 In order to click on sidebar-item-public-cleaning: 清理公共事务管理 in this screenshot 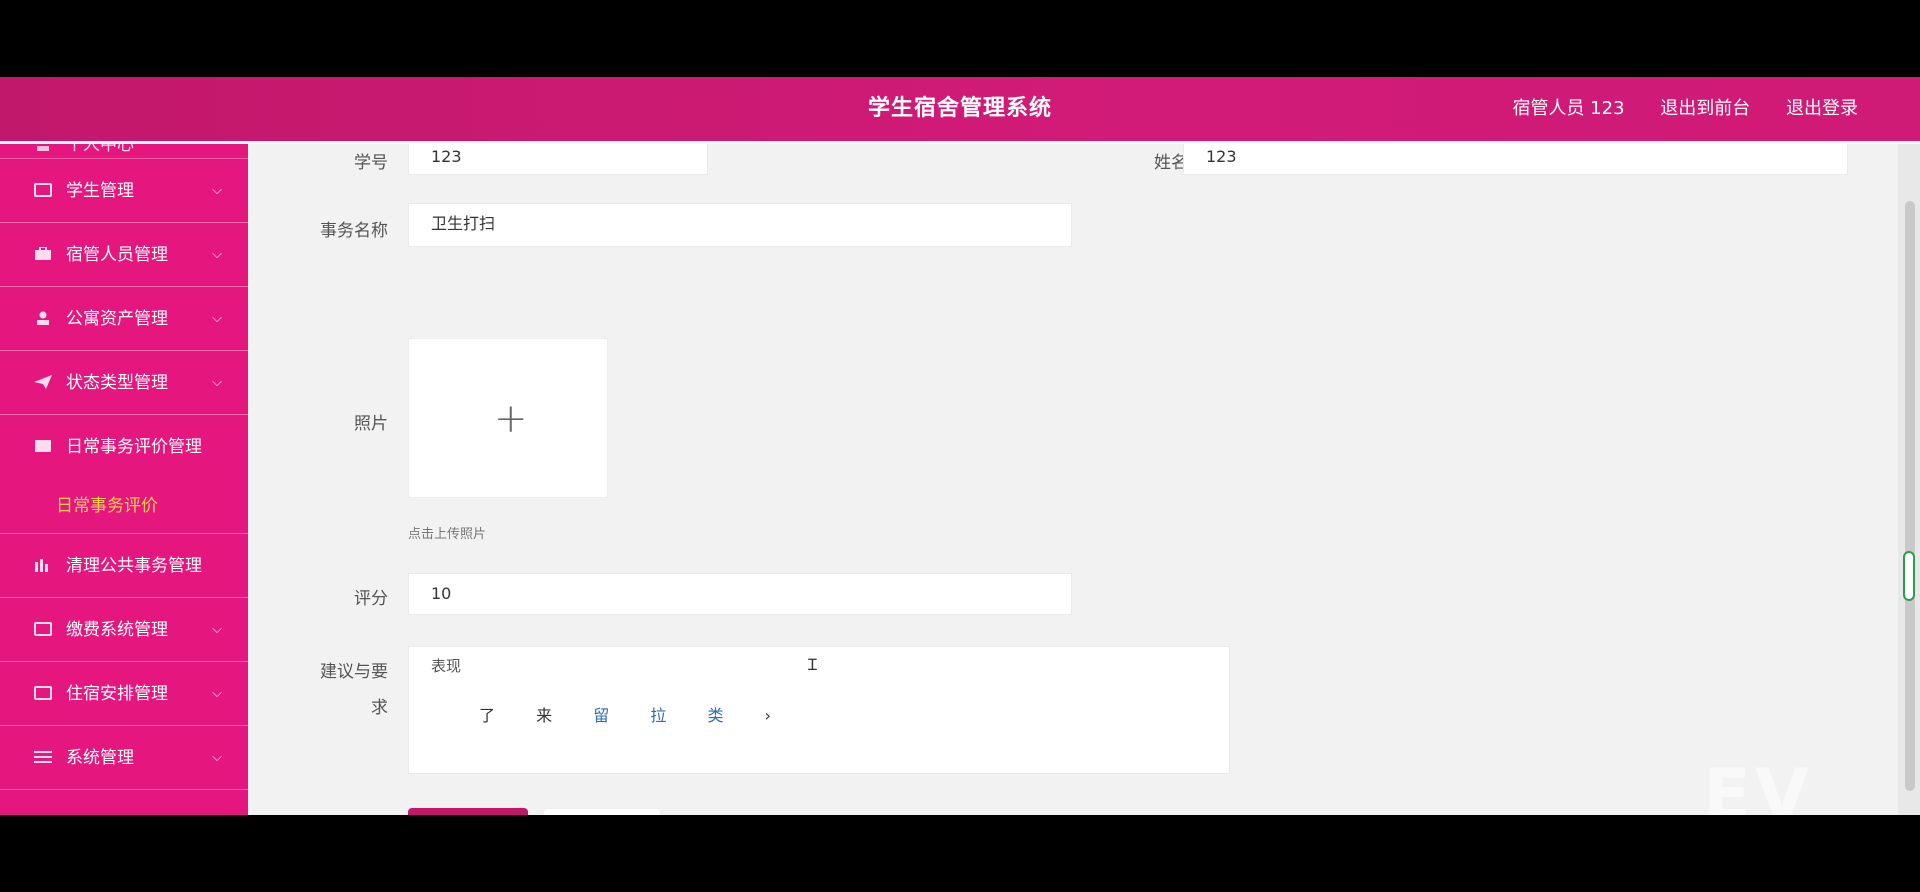, I will do `click(124, 566)`.